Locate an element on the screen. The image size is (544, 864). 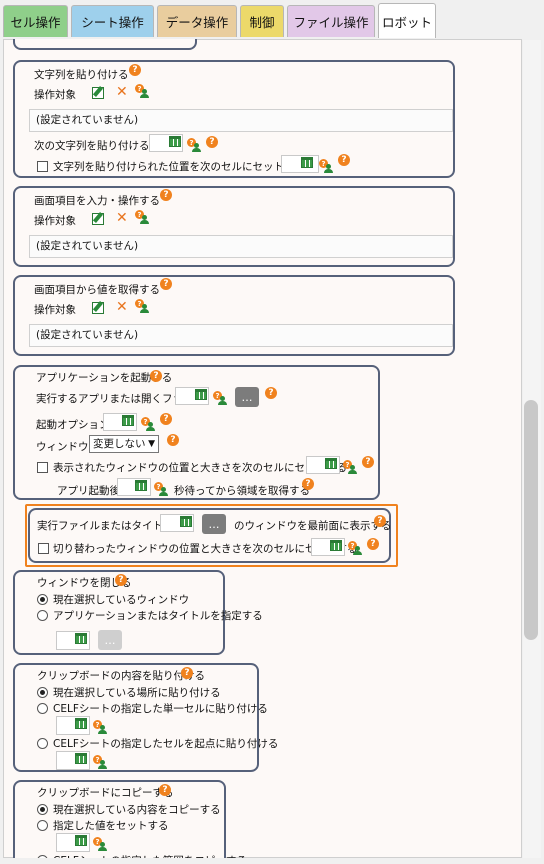
tab-sheet-ops: シート操作 is located at coordinates (112, 21).